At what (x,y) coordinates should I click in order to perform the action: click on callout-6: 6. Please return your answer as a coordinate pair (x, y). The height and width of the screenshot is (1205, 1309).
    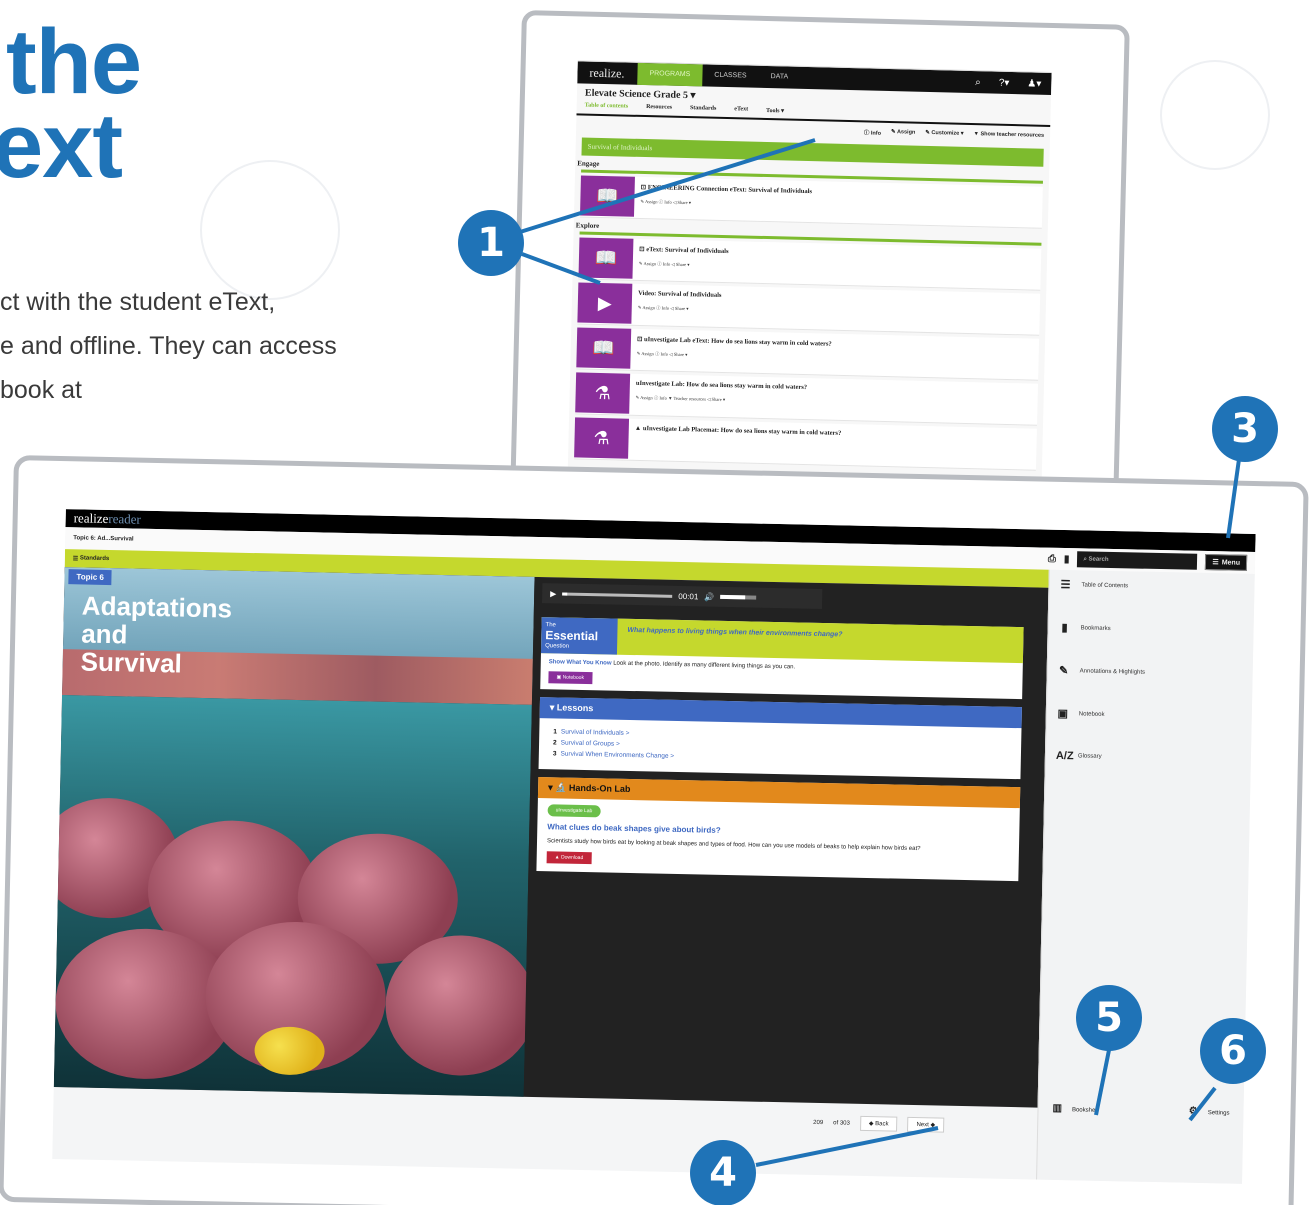
    Looking at the image, I should click on (1233, 1051).